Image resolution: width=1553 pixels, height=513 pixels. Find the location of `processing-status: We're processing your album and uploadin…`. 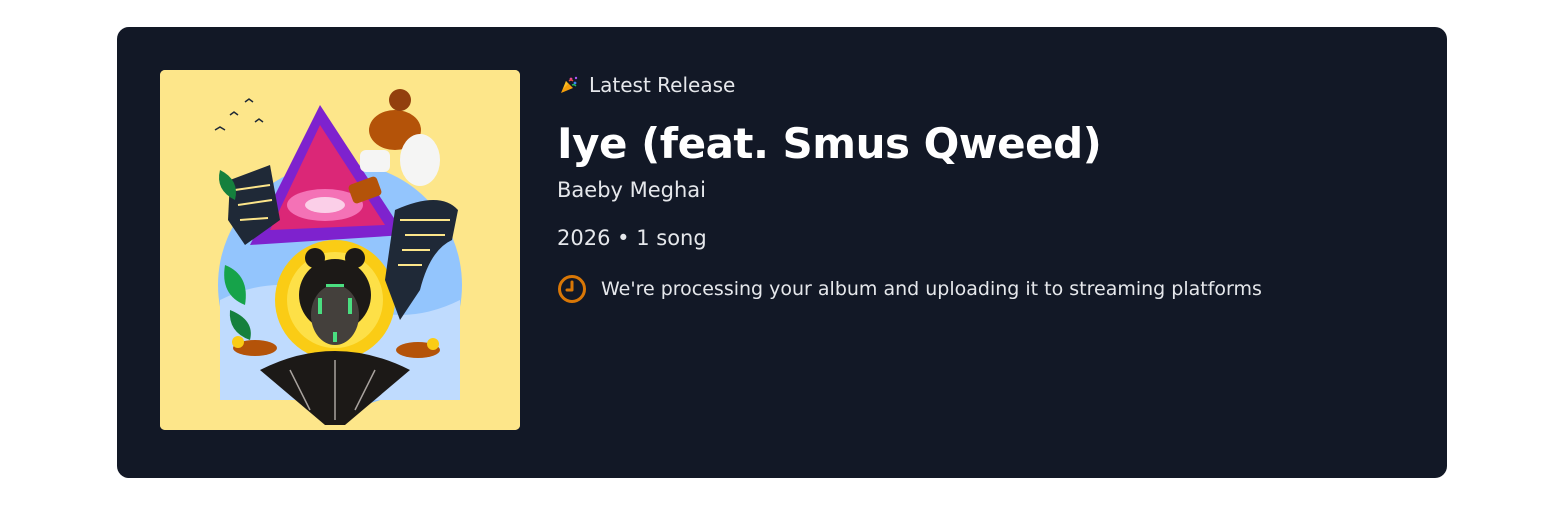

processing-status: We're processing your album and uploadin… is located at coordinates (909, 289).